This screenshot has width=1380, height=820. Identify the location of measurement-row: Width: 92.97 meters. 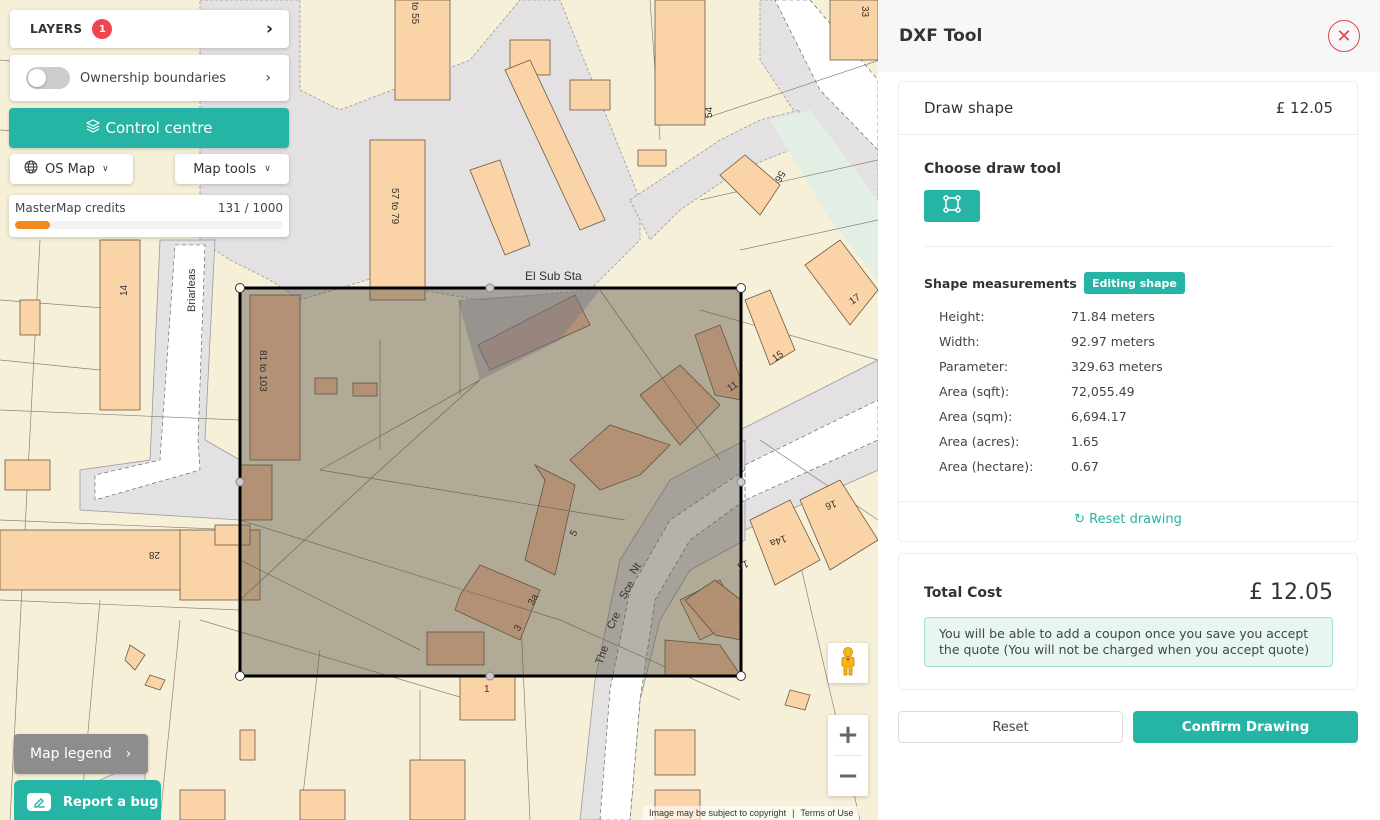
(1051, 341).